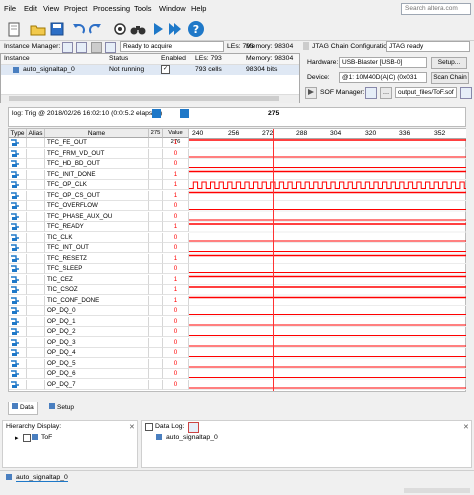 This screenshot has height=495, width=474. Describe the element at coordinates (110, 47) in the screenshot. I see `instance-icon` at that location.